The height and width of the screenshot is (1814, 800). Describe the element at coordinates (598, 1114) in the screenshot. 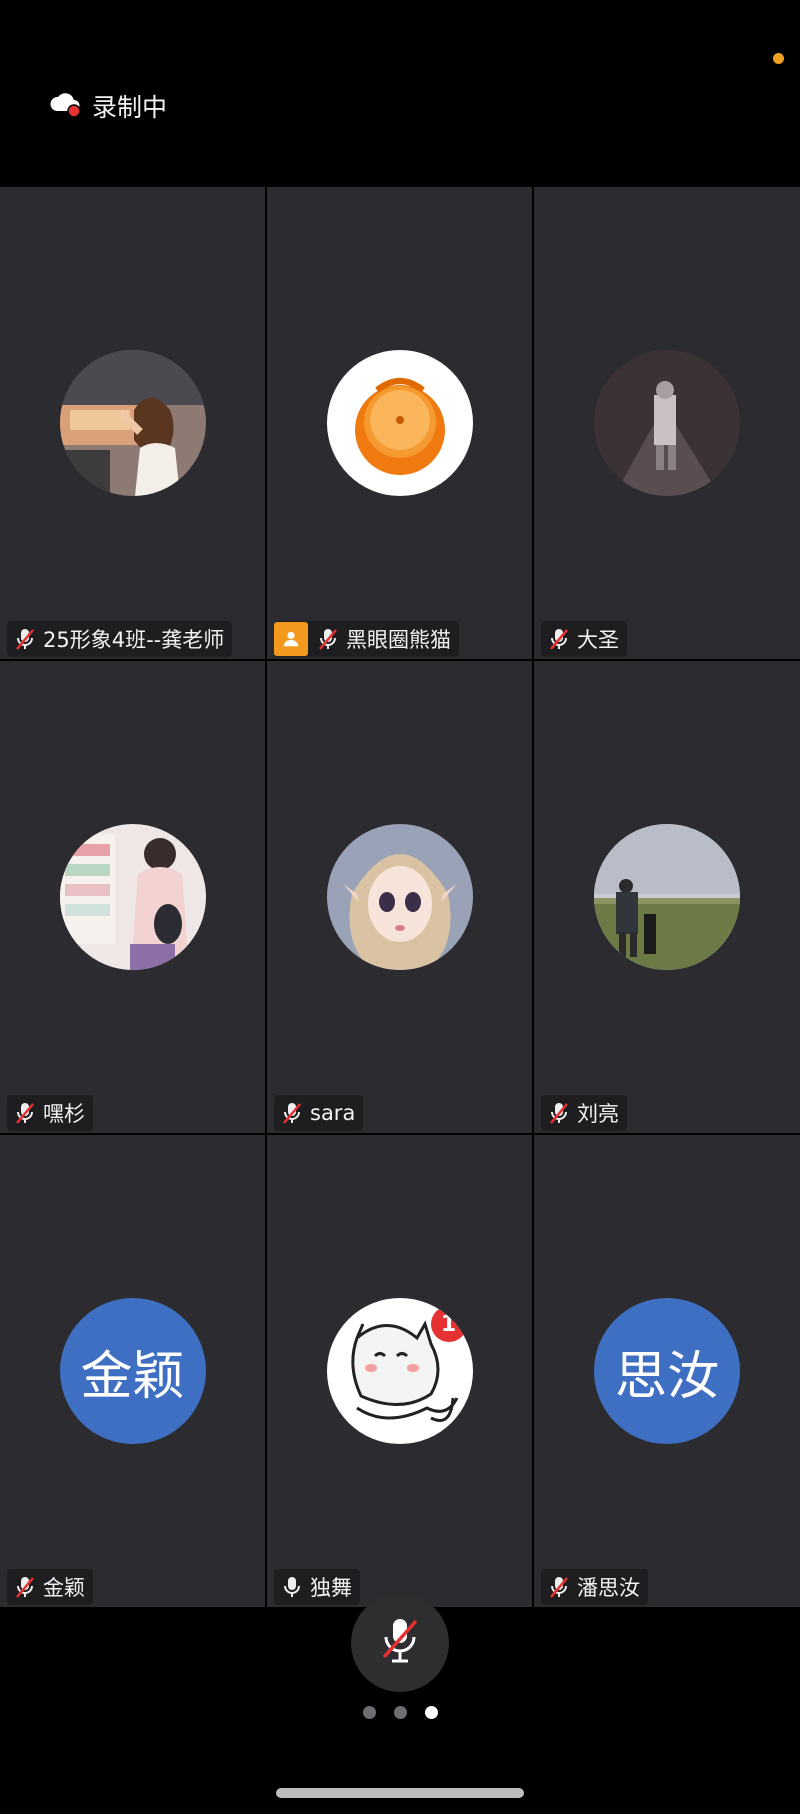

I see `participant-name: 刘亮` at that location.